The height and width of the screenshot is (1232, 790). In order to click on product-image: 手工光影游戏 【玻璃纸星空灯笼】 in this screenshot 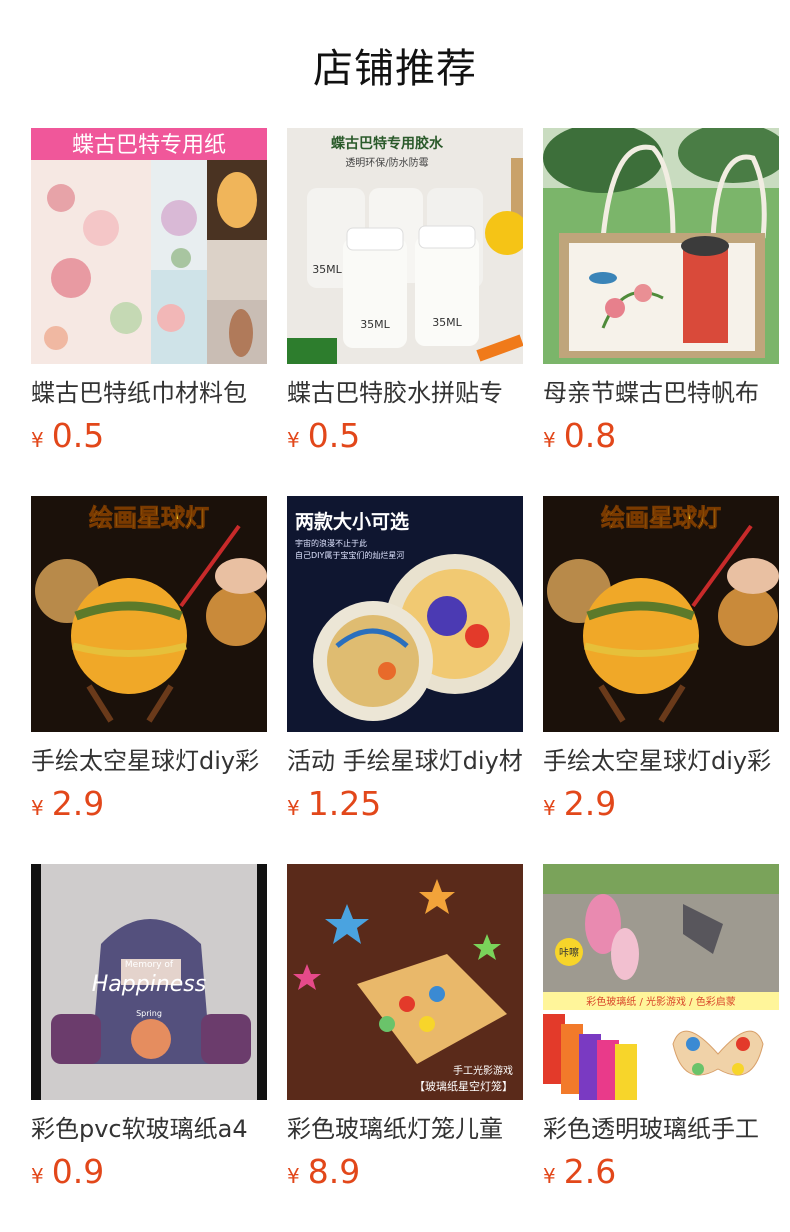, I will do `click(405, 982)`.